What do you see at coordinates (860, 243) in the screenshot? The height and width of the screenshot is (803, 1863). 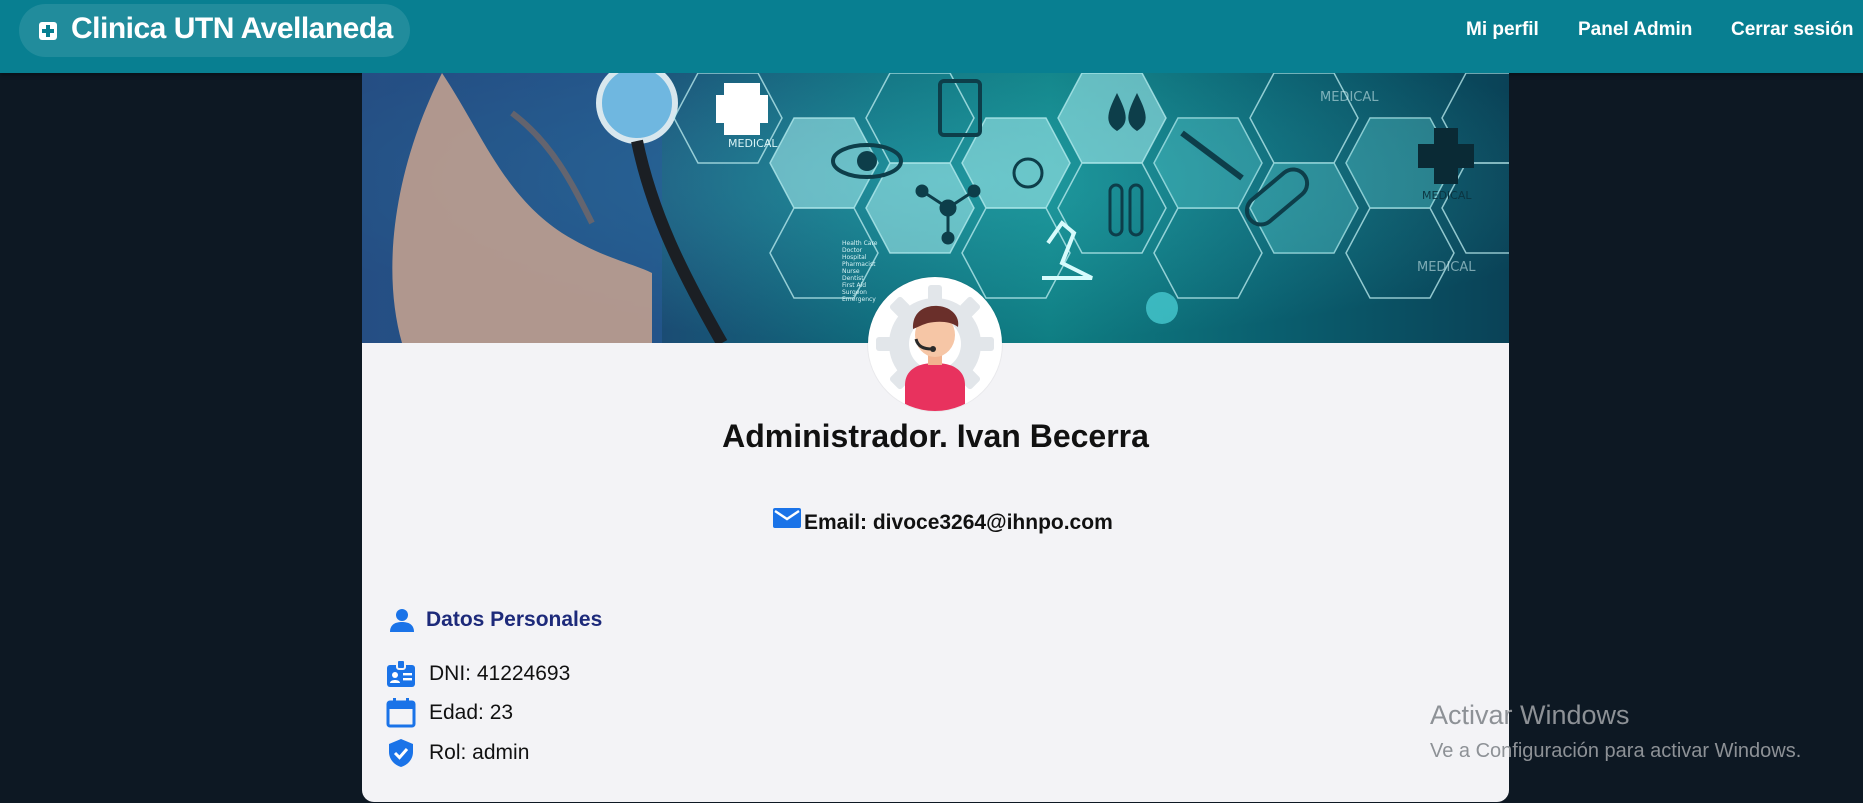 I see `banner-small-text: Health Care` at bounding box center [860, 243].